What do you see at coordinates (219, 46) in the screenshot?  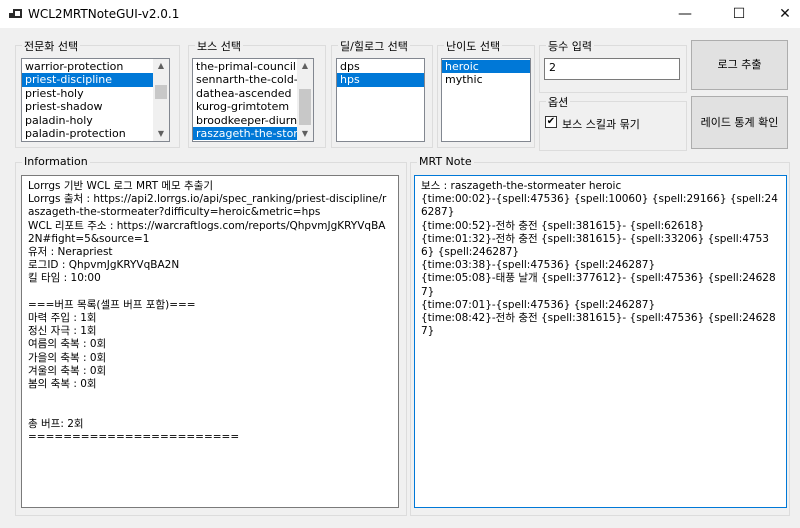 I see `boss-group-label: 보스 선택` at bounding box center [219, 46].